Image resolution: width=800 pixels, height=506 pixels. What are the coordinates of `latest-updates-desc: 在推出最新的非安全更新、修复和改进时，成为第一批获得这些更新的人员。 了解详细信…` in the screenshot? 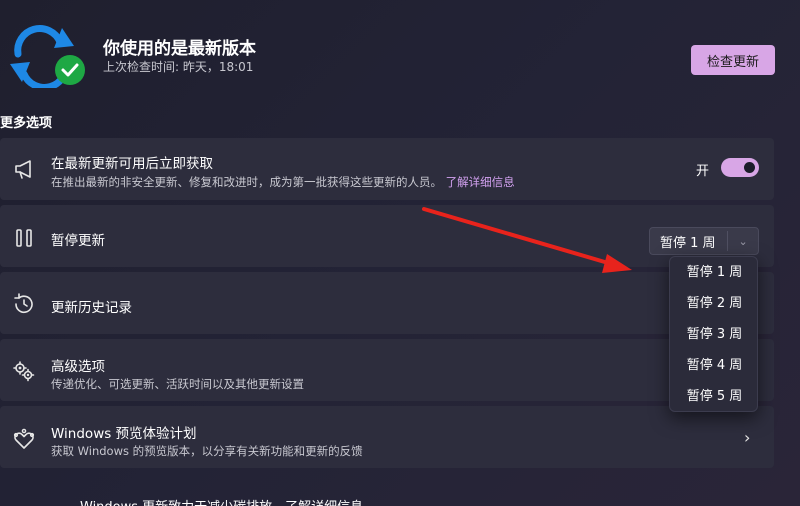 It's located at (283, 182).